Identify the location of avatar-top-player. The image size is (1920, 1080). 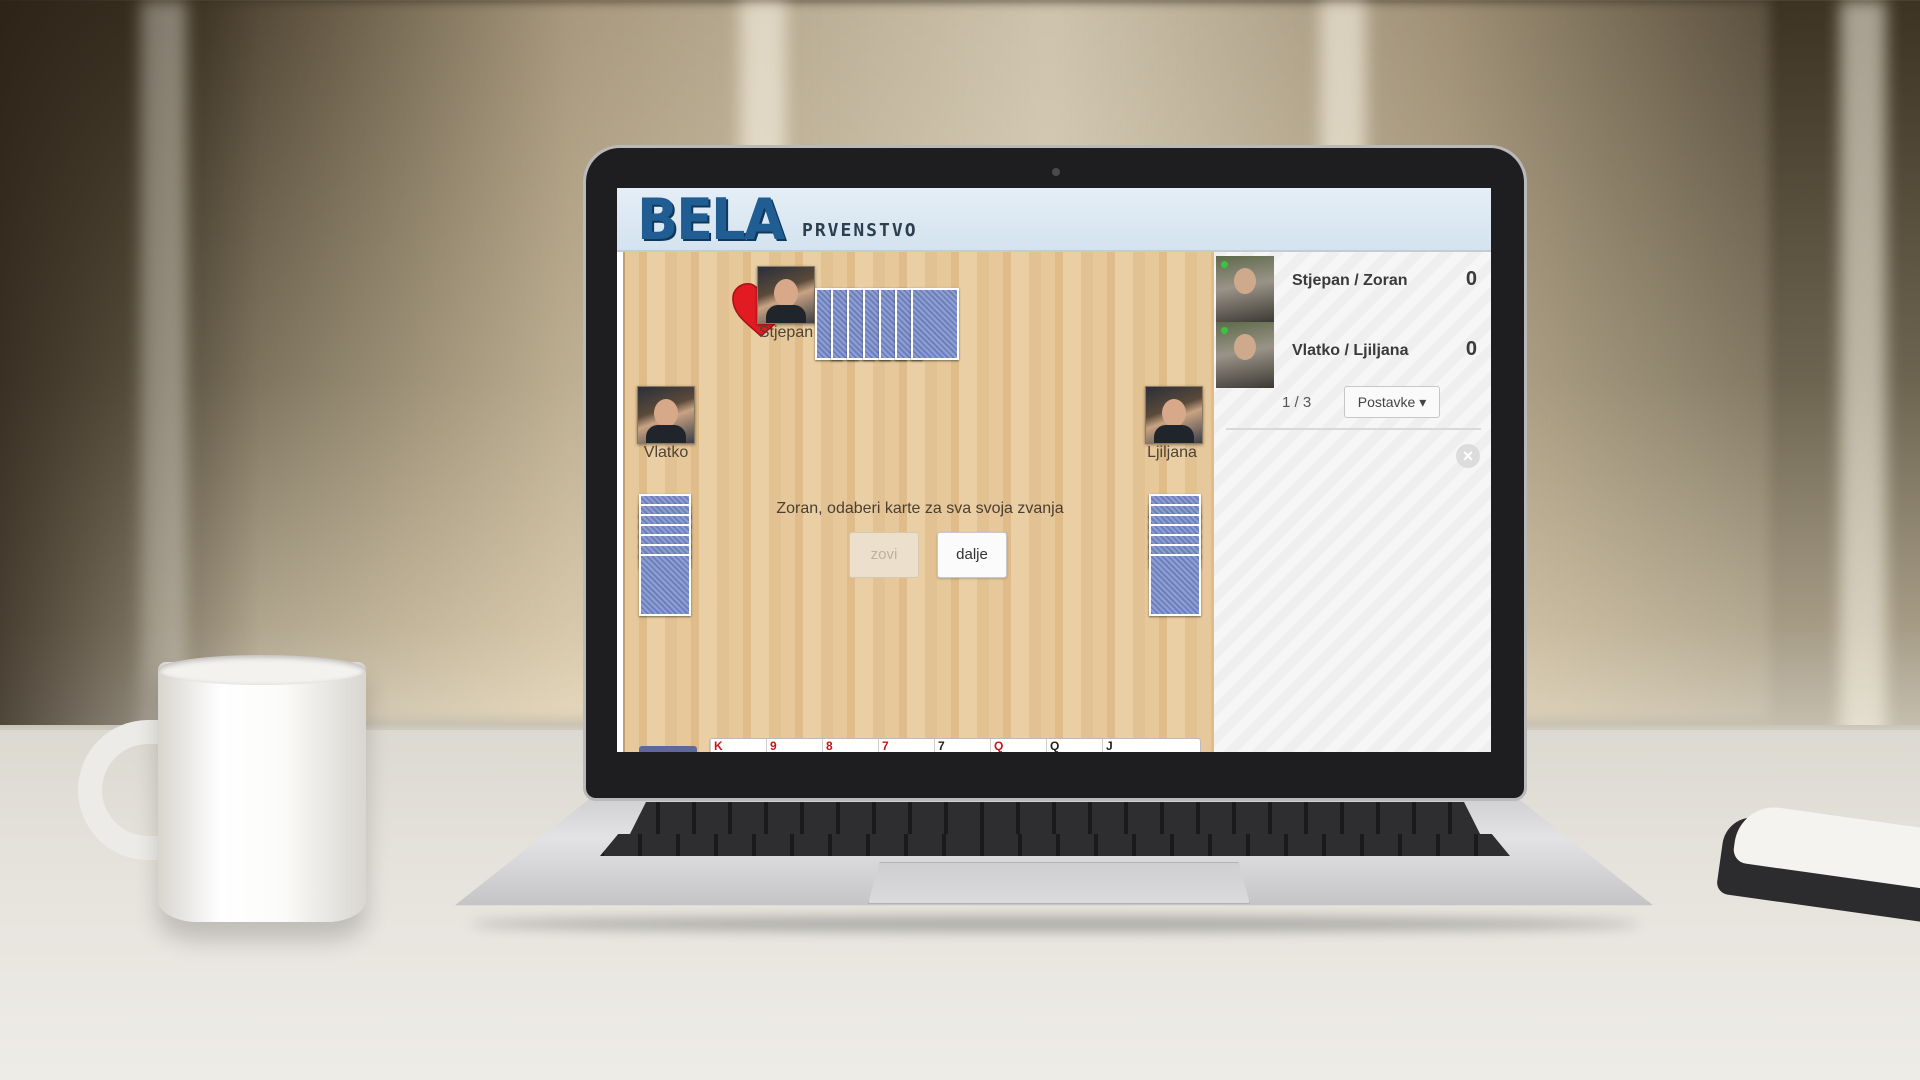
(786, 295).